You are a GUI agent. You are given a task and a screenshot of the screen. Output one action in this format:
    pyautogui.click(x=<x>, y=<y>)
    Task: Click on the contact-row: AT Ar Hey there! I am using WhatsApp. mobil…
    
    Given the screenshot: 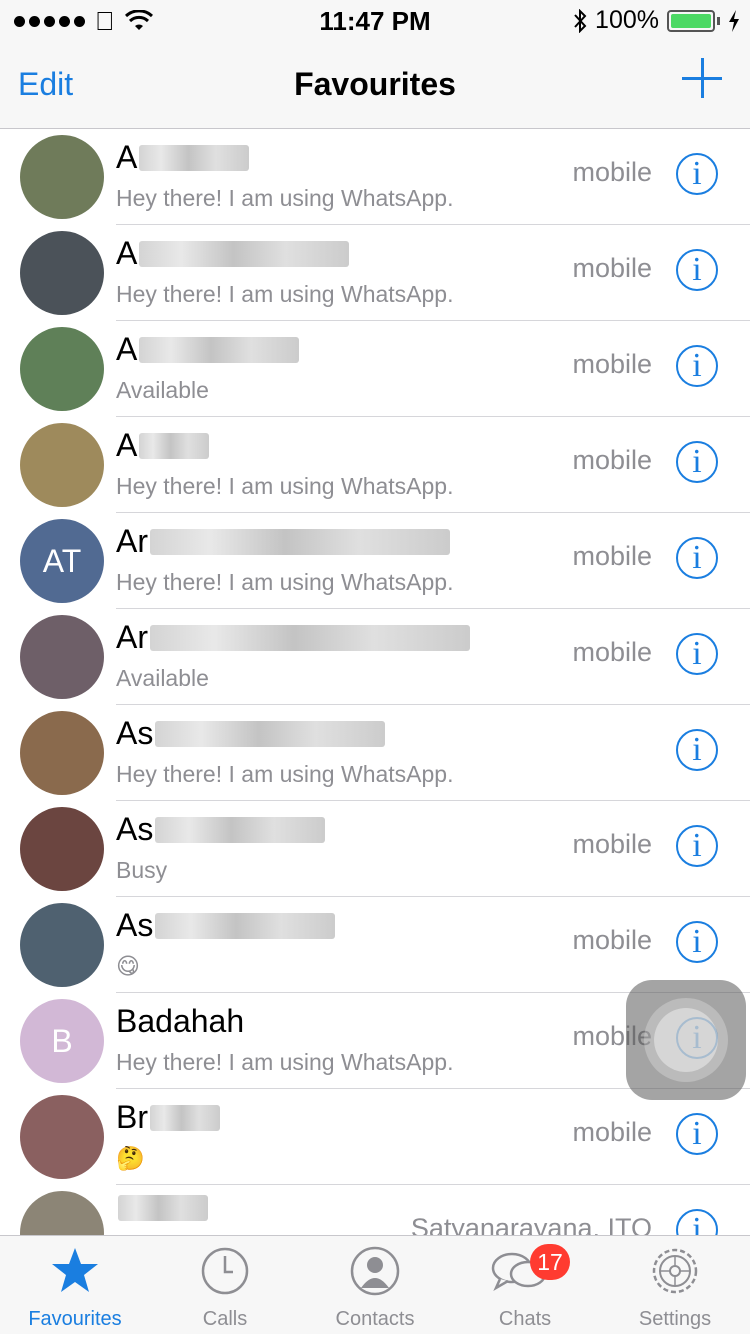 What is the action you would take?
    pyautogui.click(x=375, y=561)
    